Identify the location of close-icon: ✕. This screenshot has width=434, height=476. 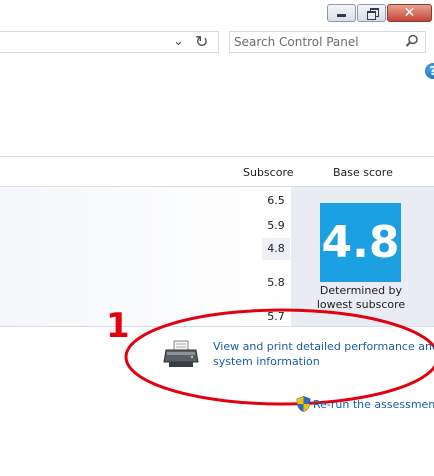
(409, 13).